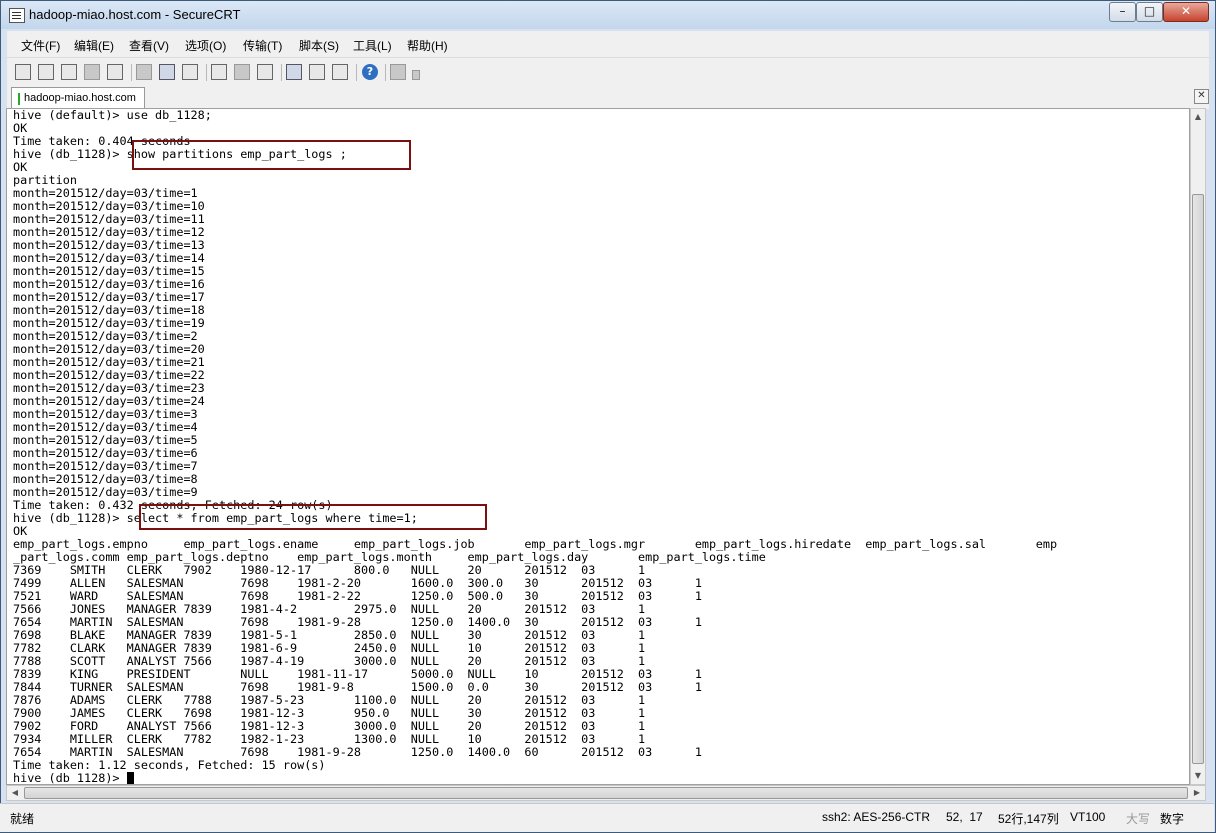 This screenshot has height=833, width=1216. Describe the element at coordinates (319, 45) in the screenshot. I see `menu-script: 脚本(S)` at that location.